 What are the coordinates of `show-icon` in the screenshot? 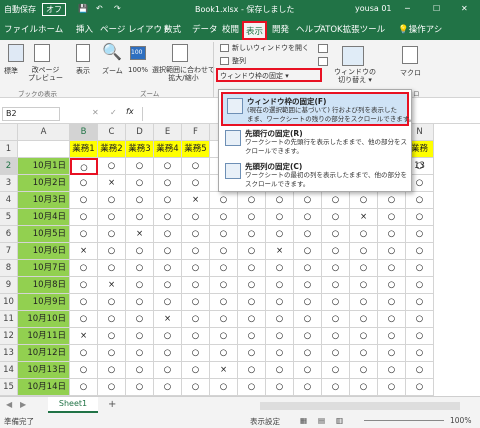 It's located at (83, 53).